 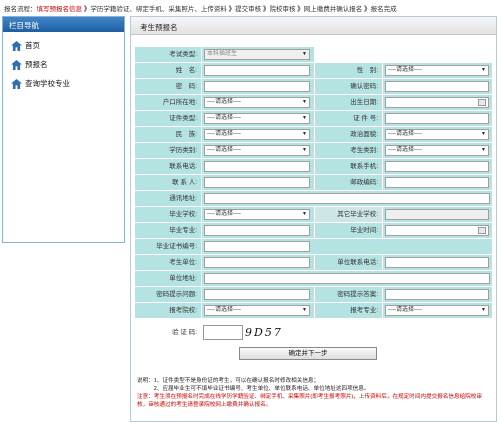 What do you see at coordinates (223, 332) in the screenshot?
I see `captcha-input` at bounding box center [223, 332].